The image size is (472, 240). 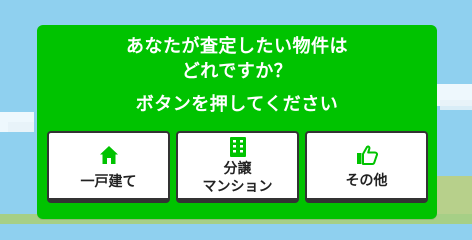 What do you see at coordinates (367, 155) in the screenshot?
I see `thumbs-up-icon` at bounding box center [367, 155].